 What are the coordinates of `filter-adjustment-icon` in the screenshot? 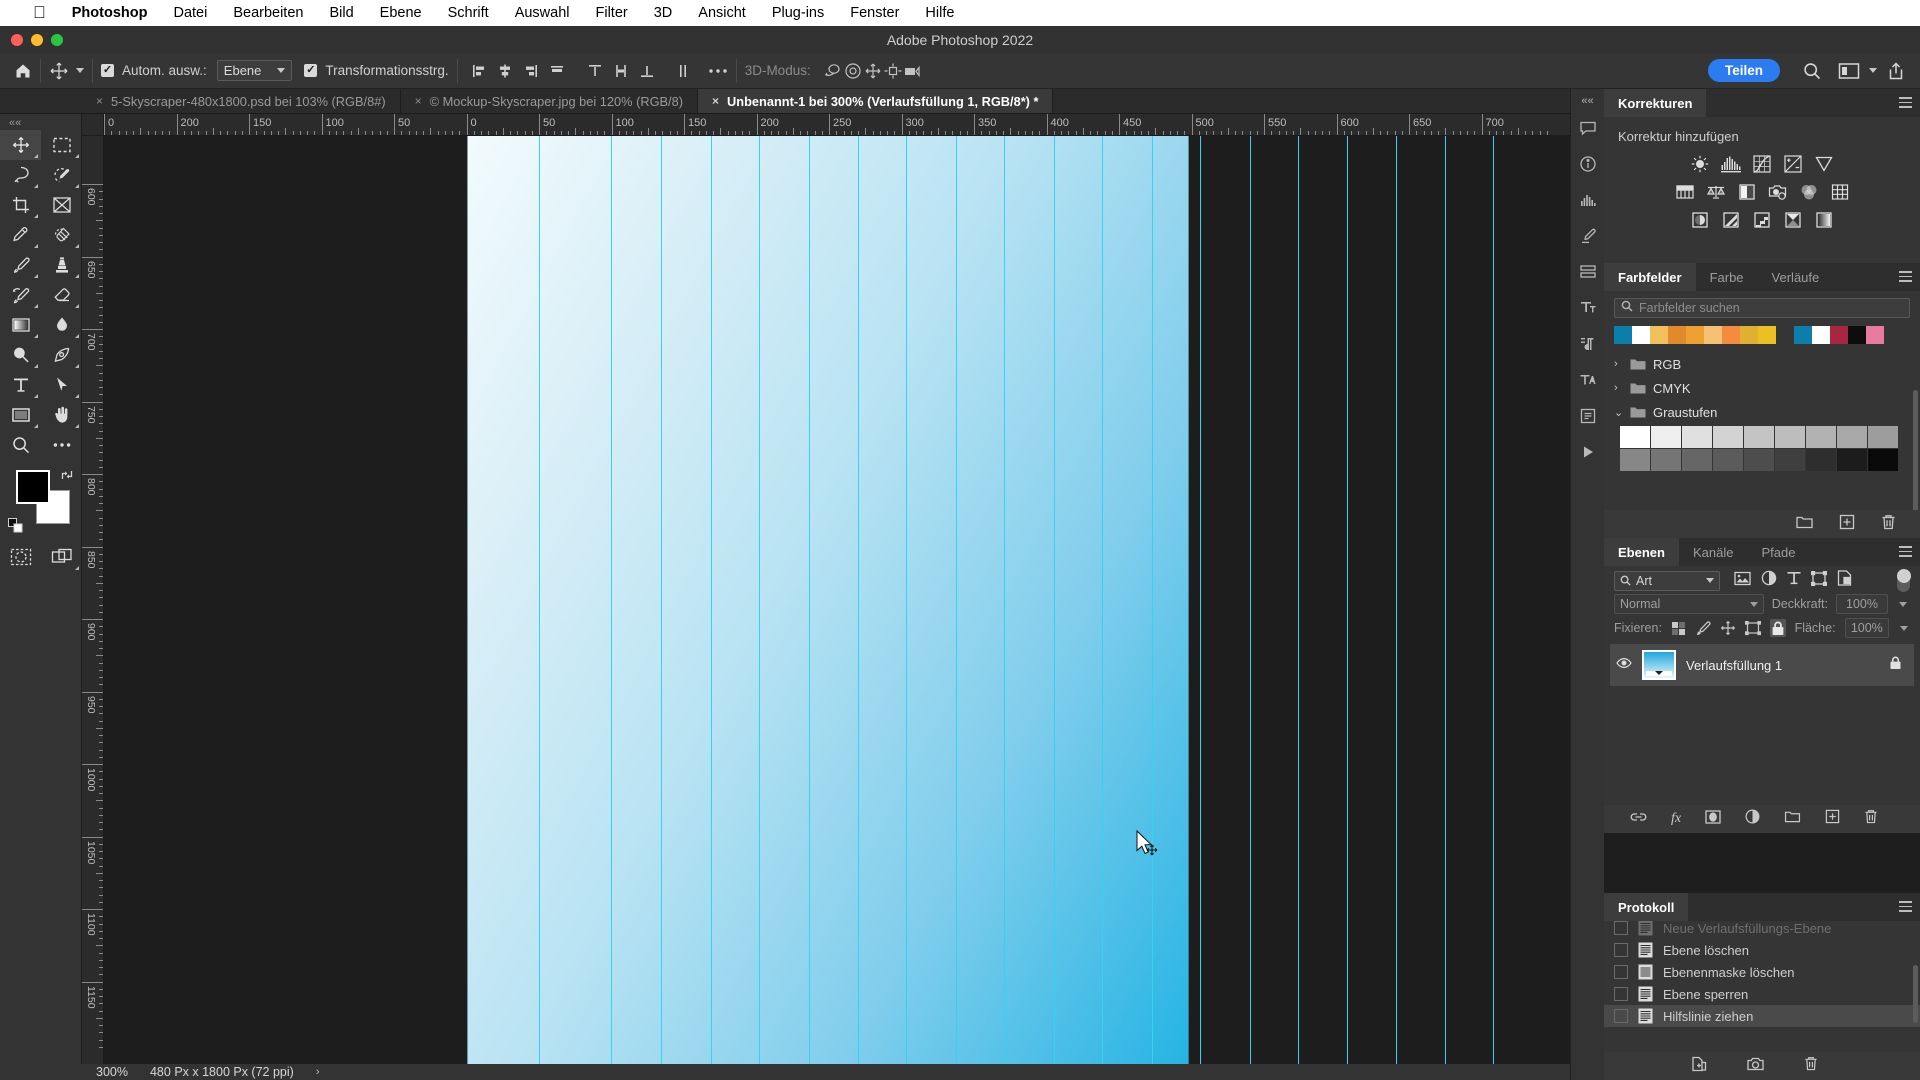 It's located at (1769, 580).